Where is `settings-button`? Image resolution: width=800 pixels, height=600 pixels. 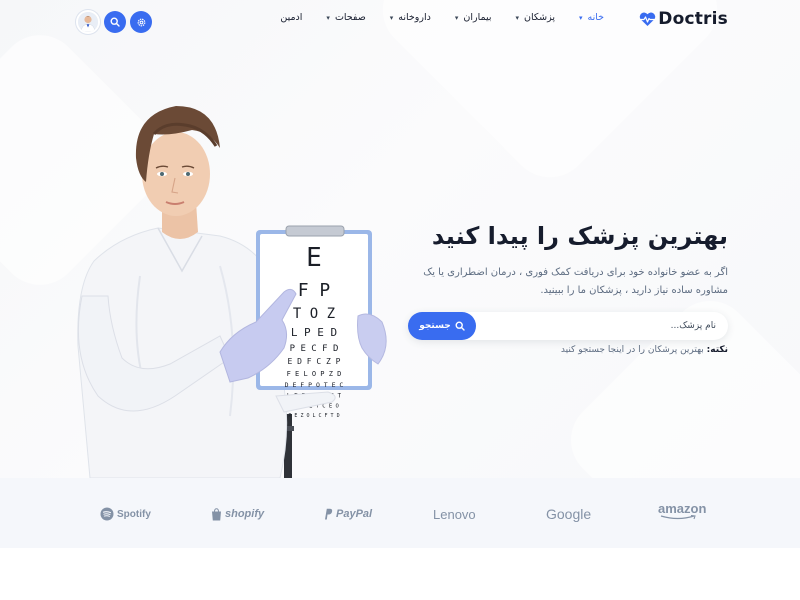 settings-button is located at coordinates (141, 22).